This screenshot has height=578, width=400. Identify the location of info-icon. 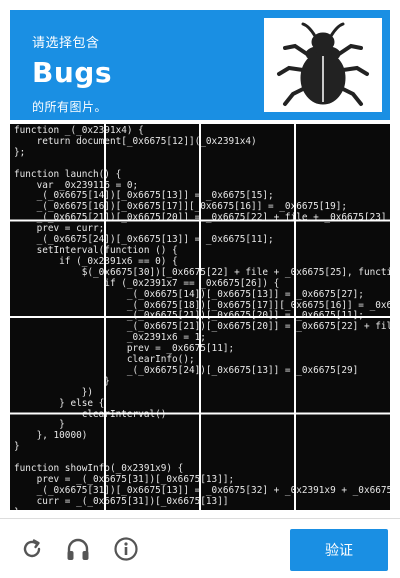
(126, 549).